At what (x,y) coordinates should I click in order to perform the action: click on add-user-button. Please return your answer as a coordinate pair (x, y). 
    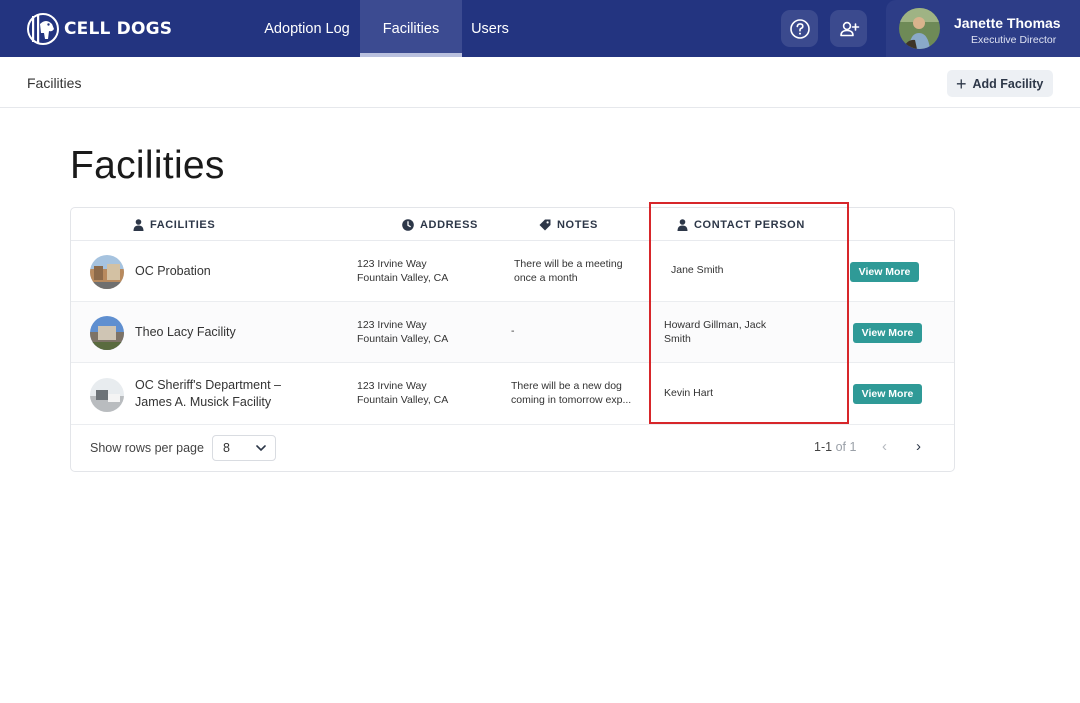
    Looking at the image, I should click on (848, 28).